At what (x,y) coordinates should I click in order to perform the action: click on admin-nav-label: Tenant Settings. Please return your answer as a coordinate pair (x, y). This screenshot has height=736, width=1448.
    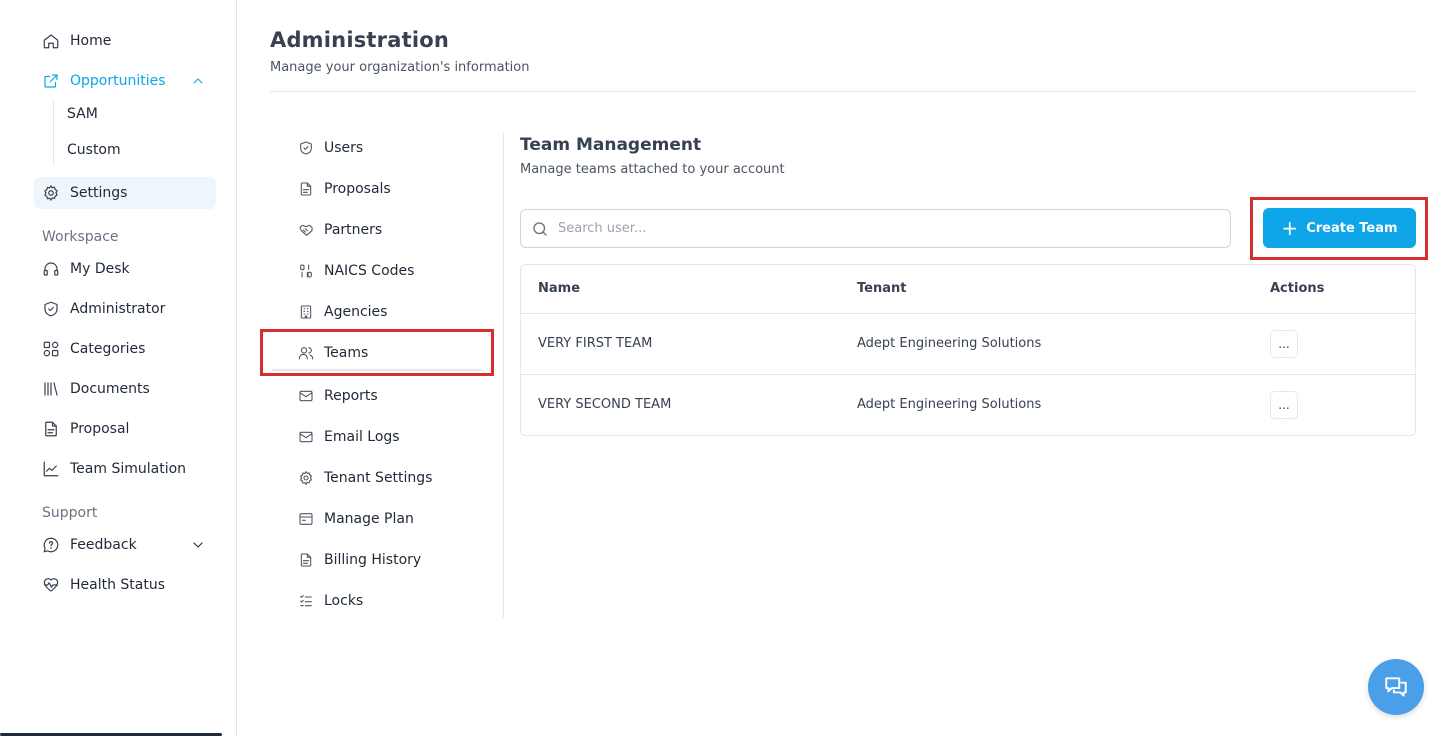
    Looking at the image, I should click on (378, 478).